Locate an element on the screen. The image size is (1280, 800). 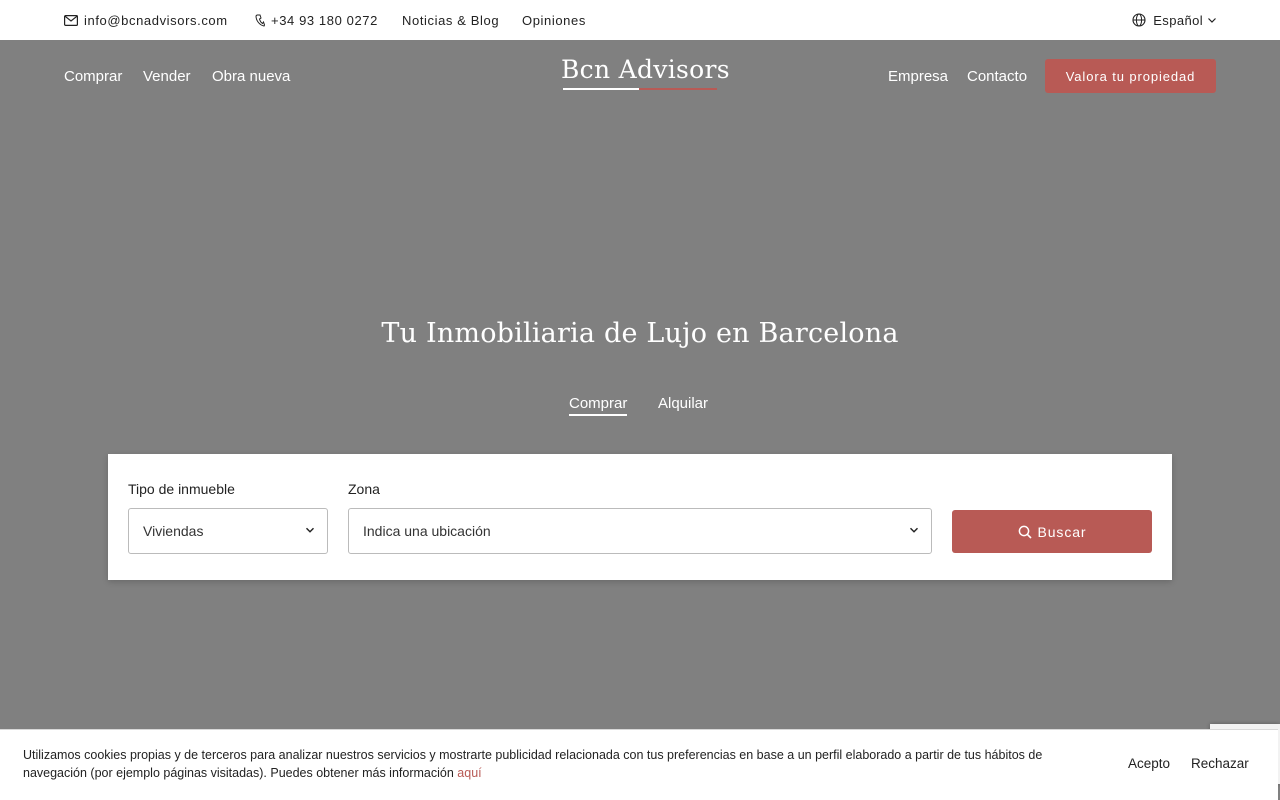
mail-icon is located at coordinates (71, 20).